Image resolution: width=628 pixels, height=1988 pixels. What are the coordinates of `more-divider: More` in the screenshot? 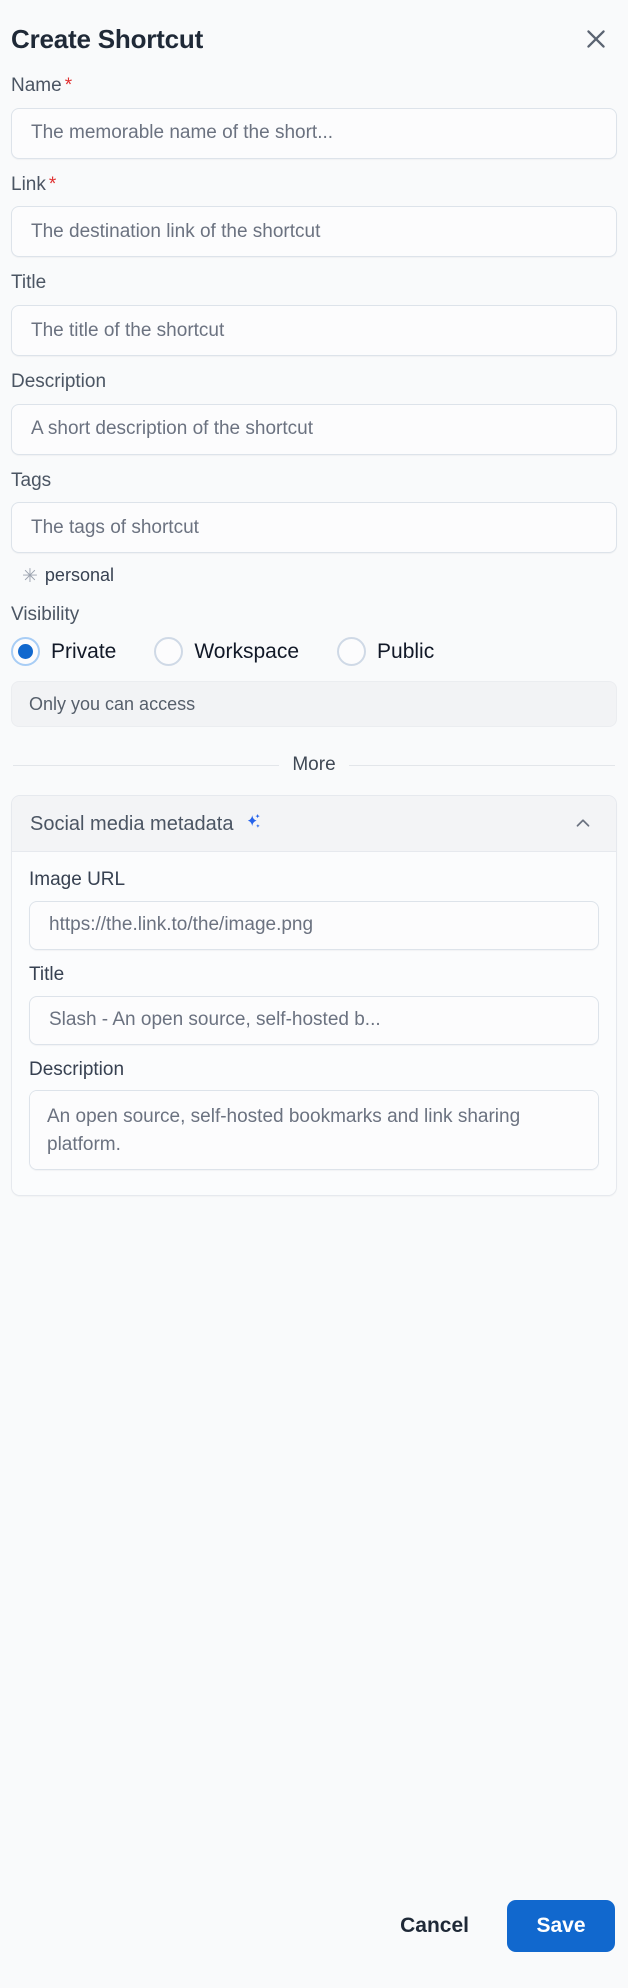 It's located at (314, 765).